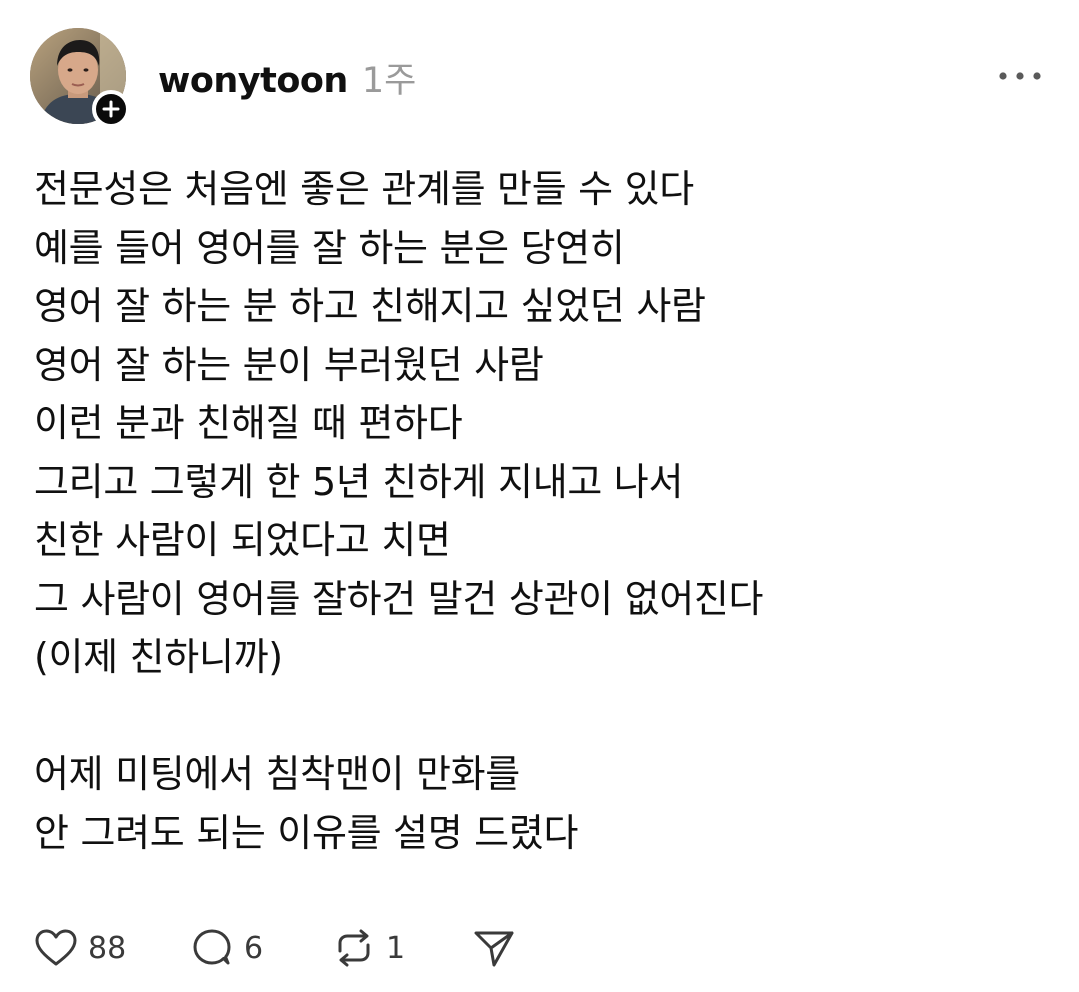 Image resolution: width=1079 pixels, height=992 pixels. What do you see at coordinates (364, 189) in the screenshot?
I see `post-text-line: 전문성은 처음엔 좋은 관계를 만들 수 있다` at bounding box center [364, 189].